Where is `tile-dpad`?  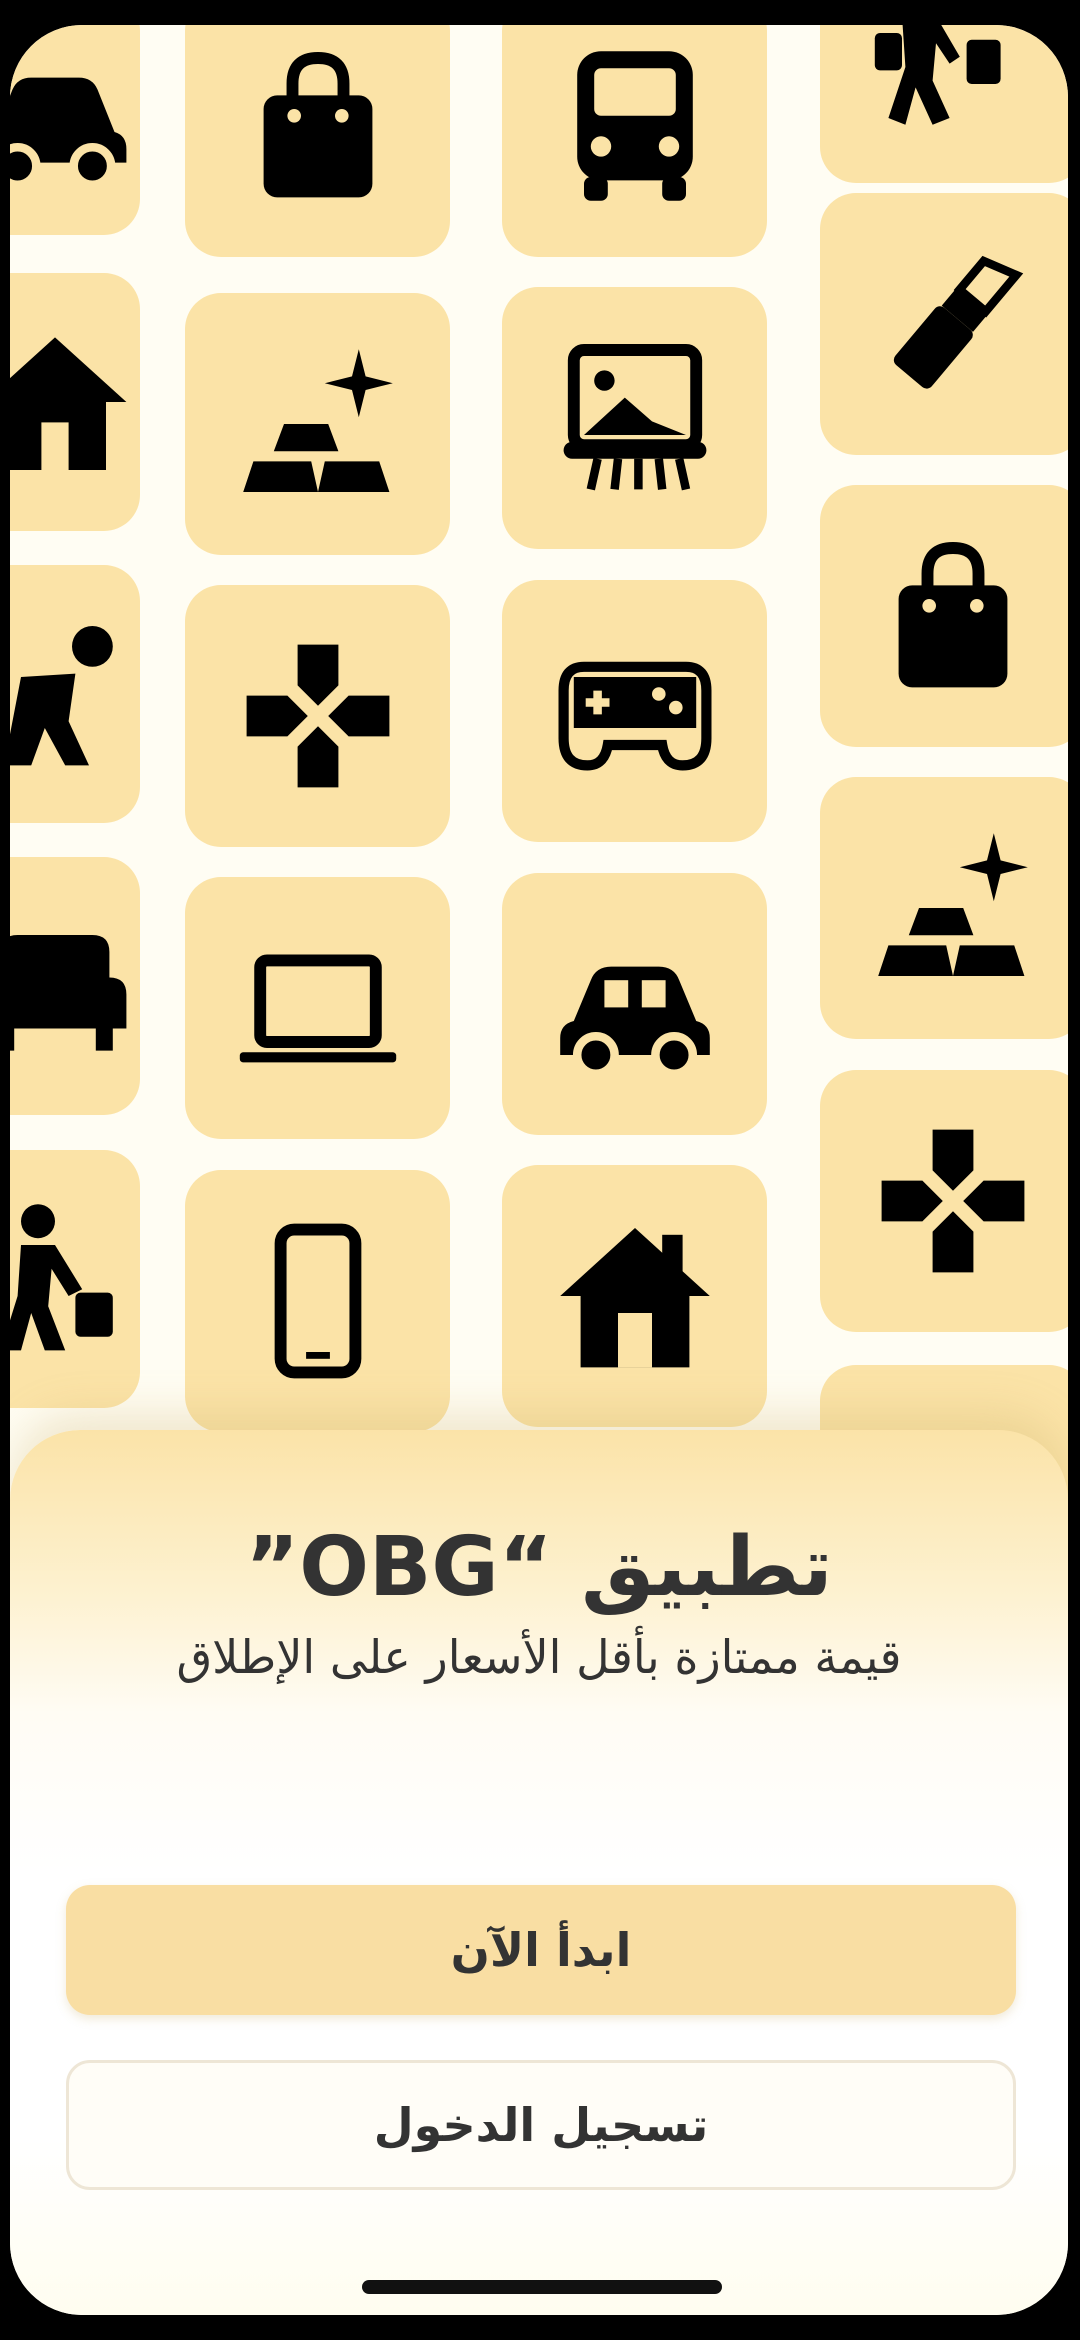
tile-dpad is located at coordinates (317, 716).